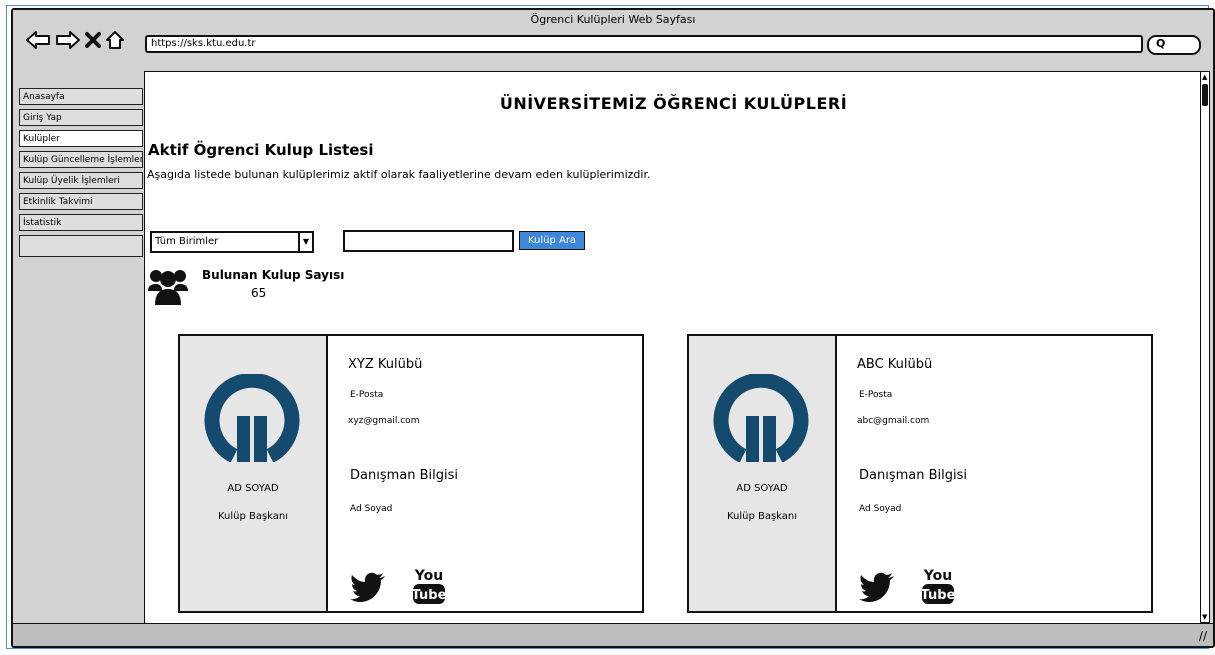 Image resolution: width=1215 pixels, height=655 pixels. I want to click on sidebar-item-istatistik: İstatistik, so click(81, 222).